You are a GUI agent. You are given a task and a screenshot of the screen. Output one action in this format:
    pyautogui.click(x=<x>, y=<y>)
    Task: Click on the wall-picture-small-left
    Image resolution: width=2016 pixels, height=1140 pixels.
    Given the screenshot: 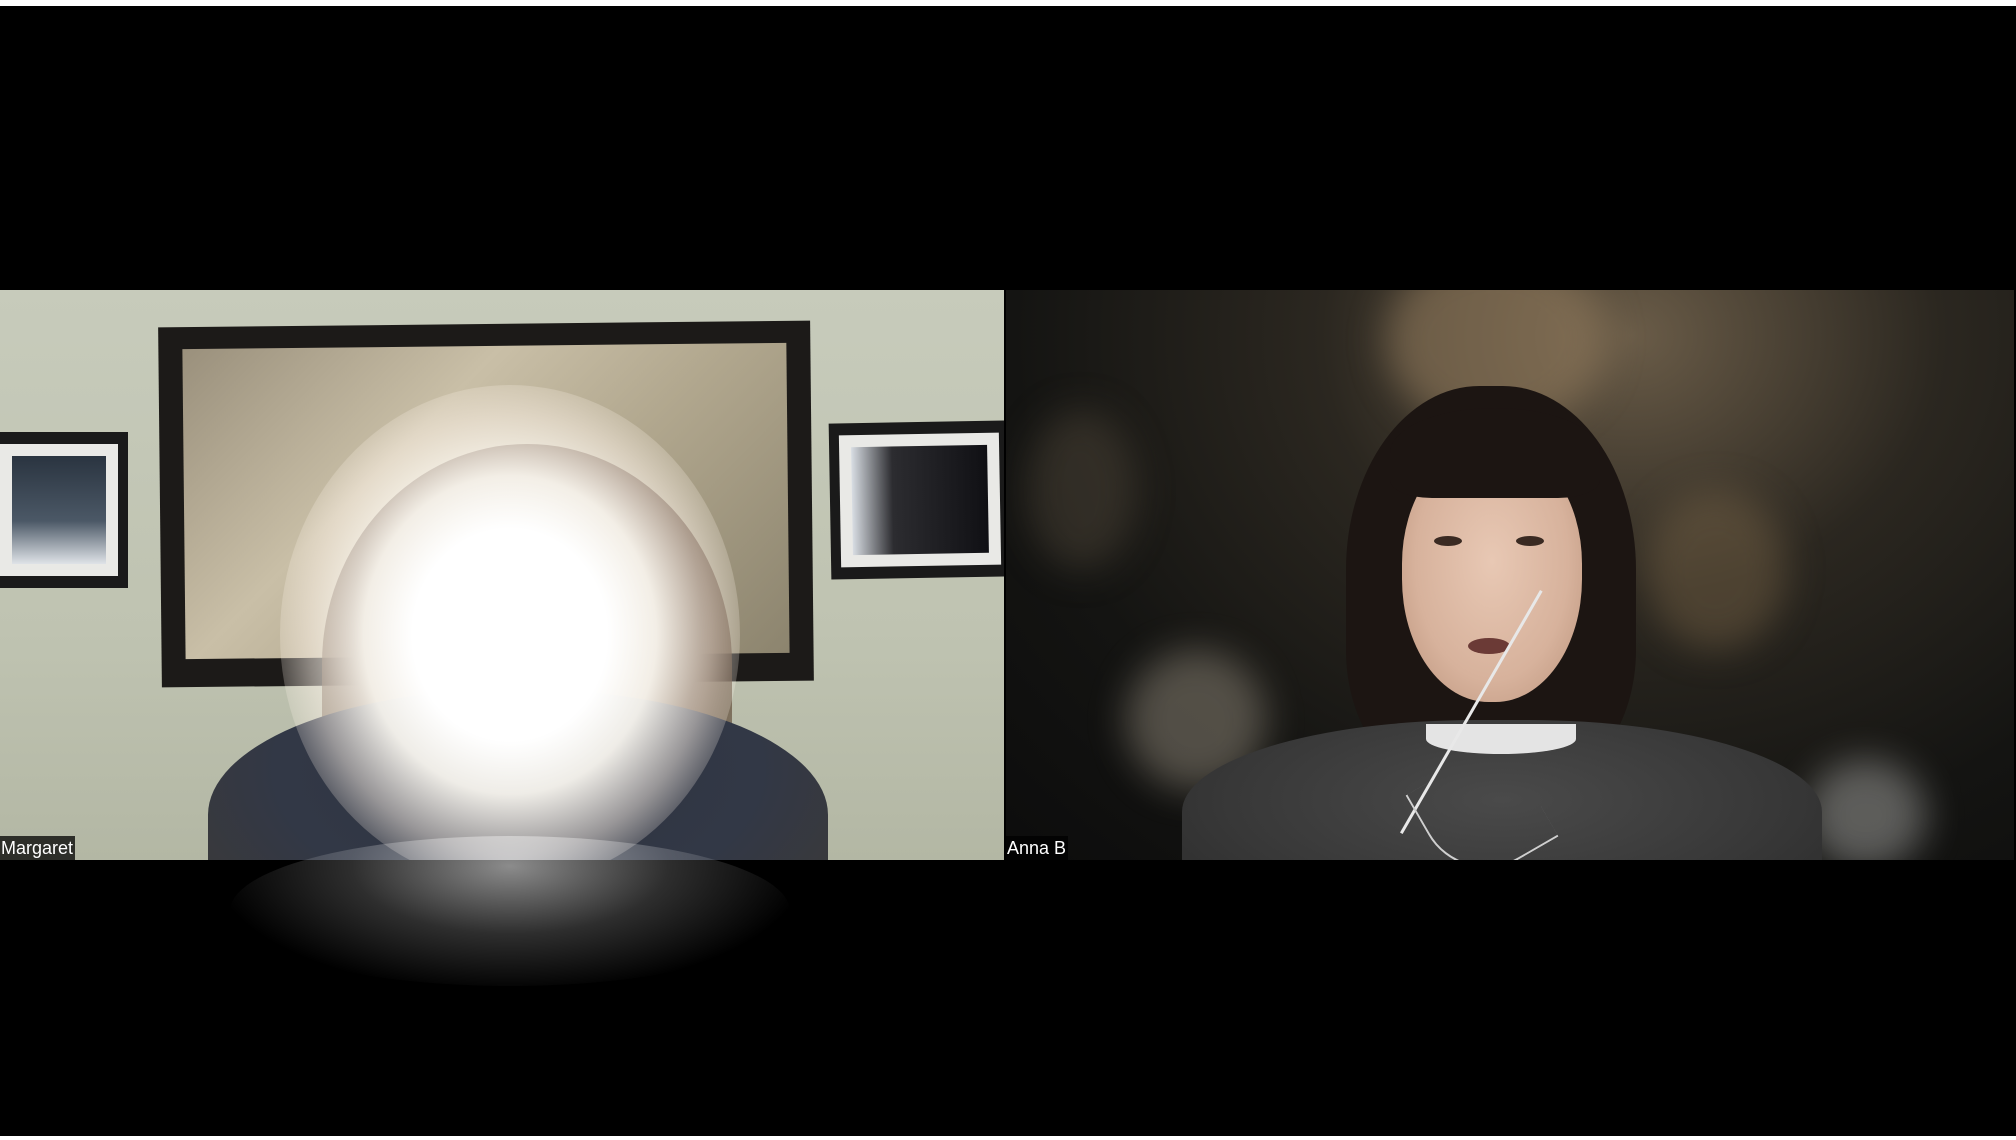 What is the action you would take?
    pyautogui.click(x=64, y=510)
    